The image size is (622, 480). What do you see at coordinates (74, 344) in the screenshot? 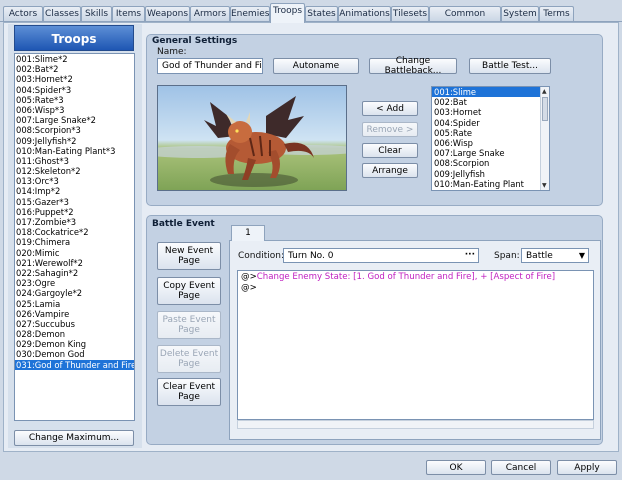
I see `troop-list-item: 029:Demon King` at bounding box center [74, 344].